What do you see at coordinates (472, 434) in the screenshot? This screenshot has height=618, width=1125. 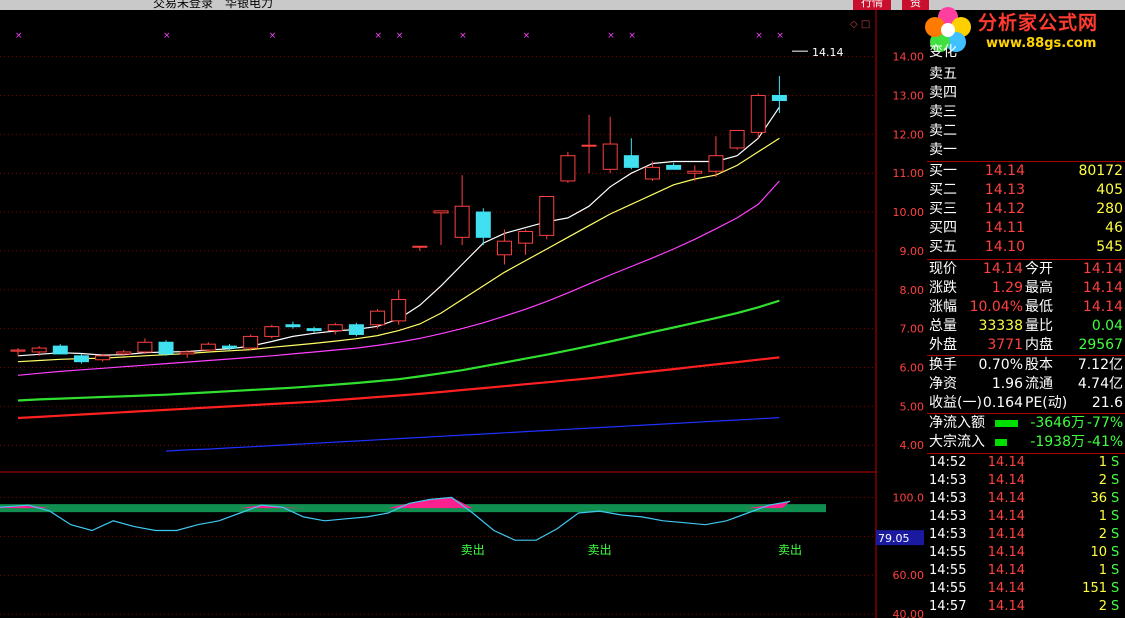 I see `ma-line-ma250` at bounding box center [472, 434].